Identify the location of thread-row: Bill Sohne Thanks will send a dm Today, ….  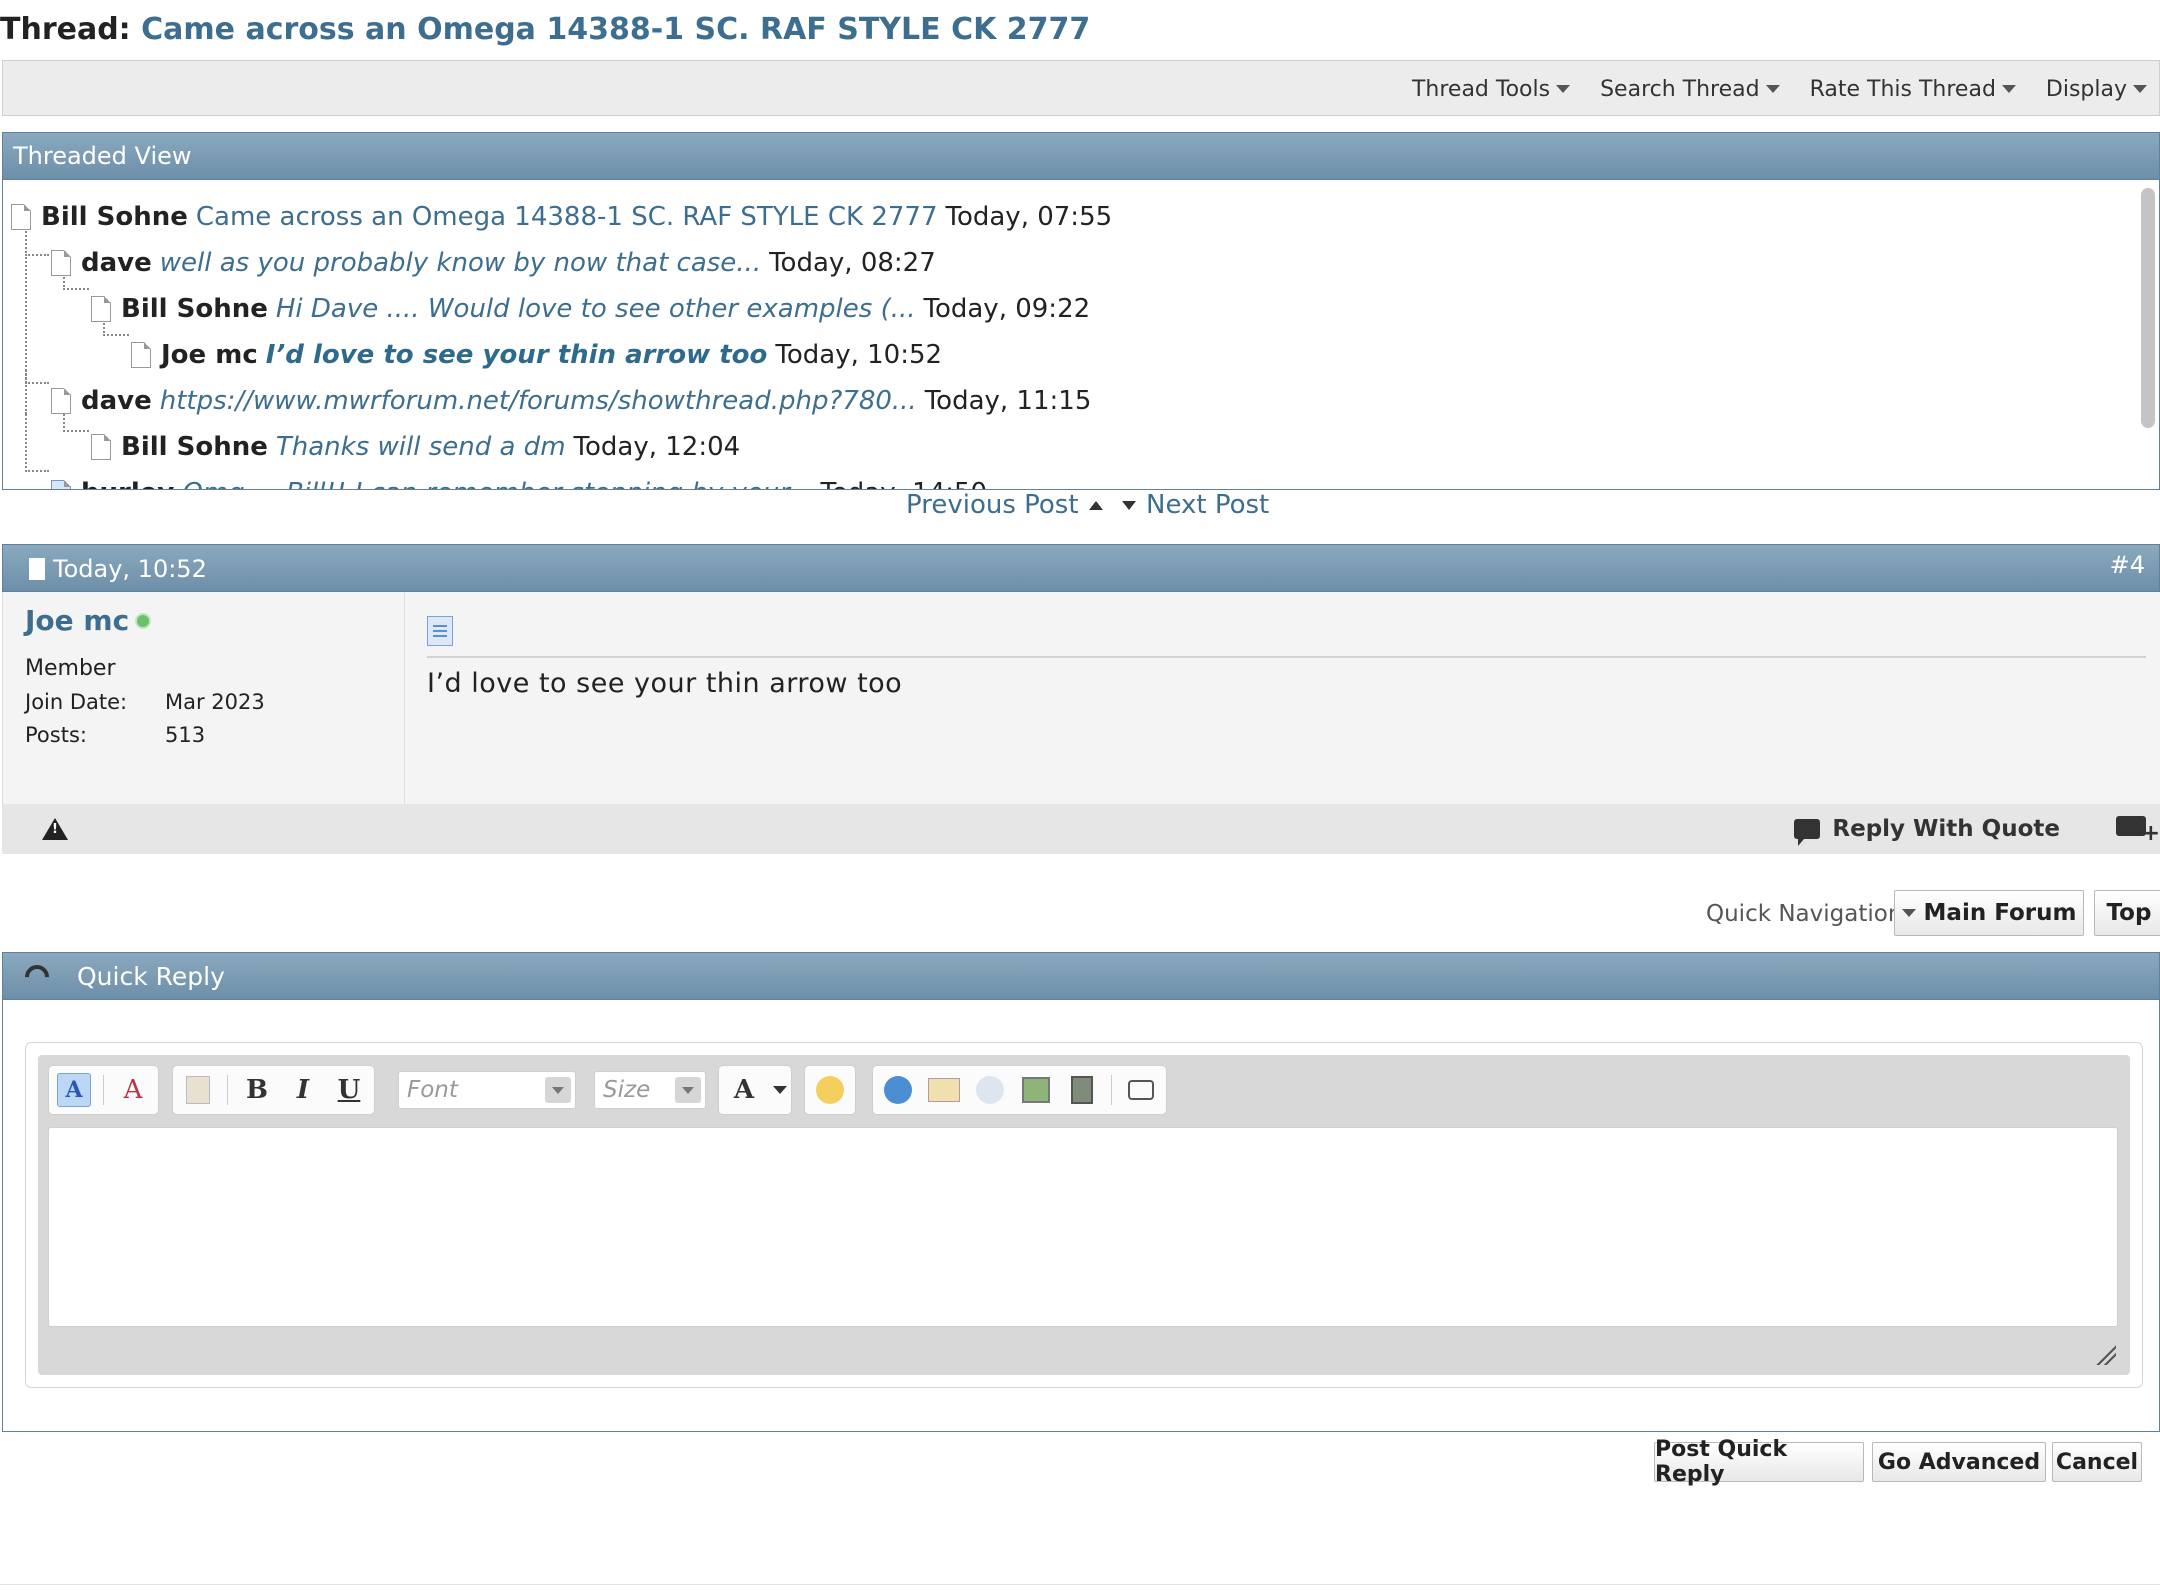
(415, 447).